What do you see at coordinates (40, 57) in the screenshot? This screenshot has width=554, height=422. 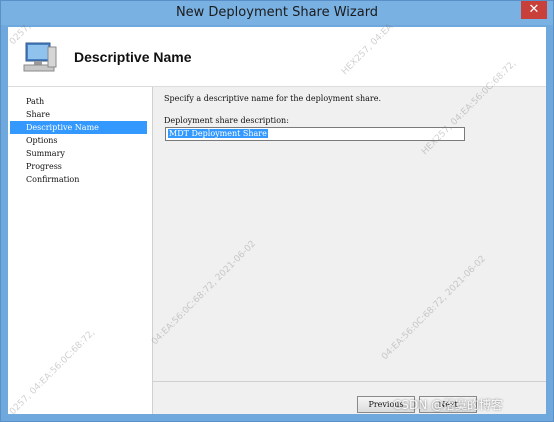 I see `computer-icon` at bounding box center [40, 57].